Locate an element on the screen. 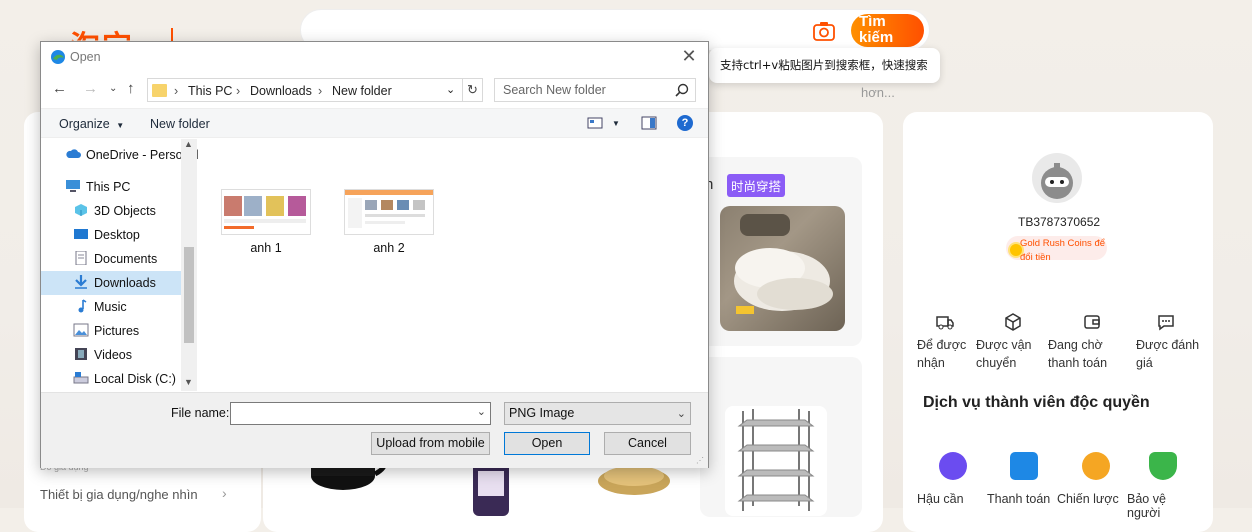 This screenshot has height=532, width=1252. file-type-select: PNG Image ⌄ is located at coordinates (597, 413).